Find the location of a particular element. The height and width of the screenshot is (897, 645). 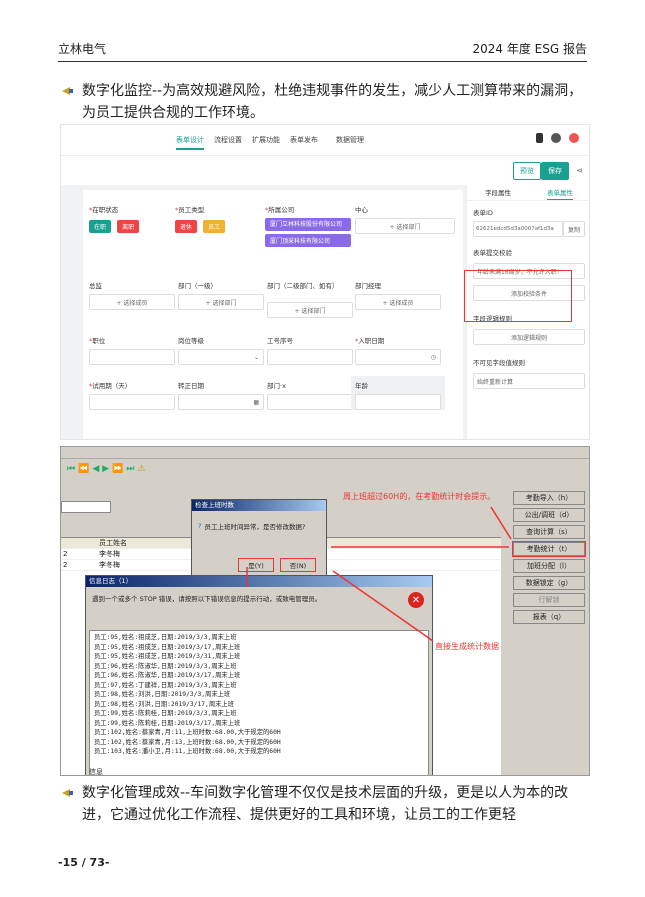

error-icon: ✕ is located at coordinates (416, 600).